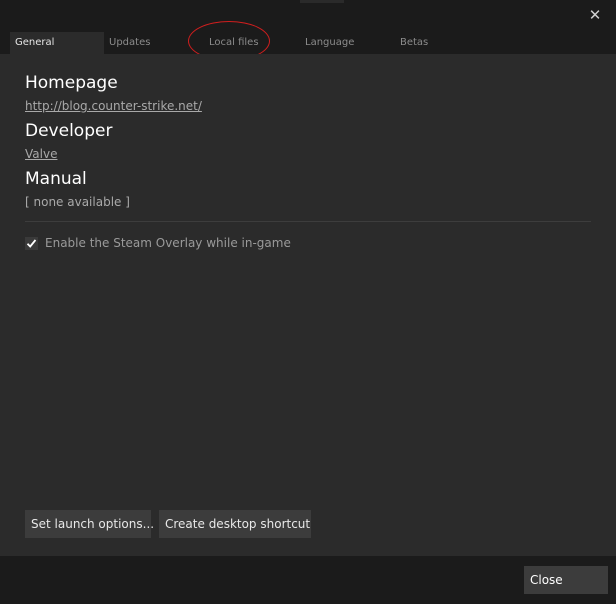 The width and height of the screenshot is (616, 604). What do you see at coordinates (113, 106) in the screenshot?
I see `homepage-link: http://blog.counter-strike.net/` at bounding box center [113, 106].